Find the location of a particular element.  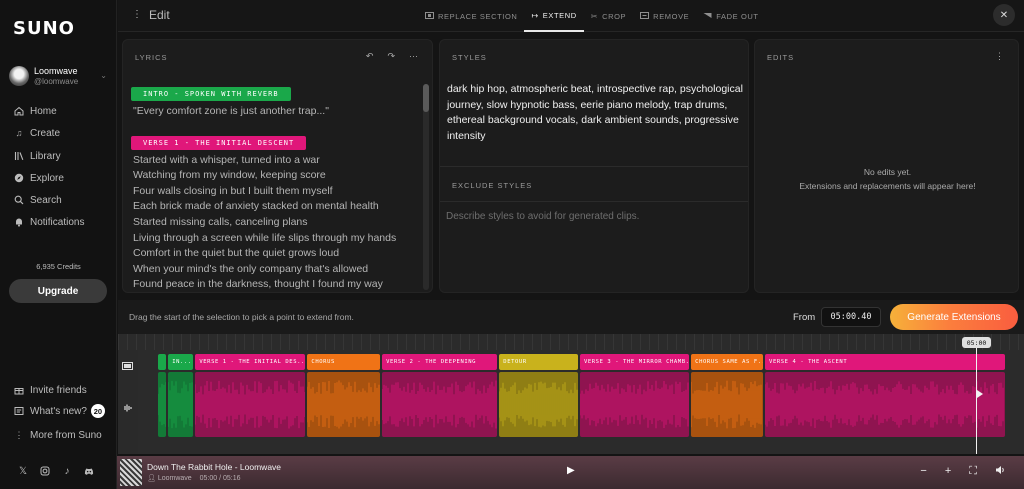

volume-icon is located at coordinates (1000, 471).